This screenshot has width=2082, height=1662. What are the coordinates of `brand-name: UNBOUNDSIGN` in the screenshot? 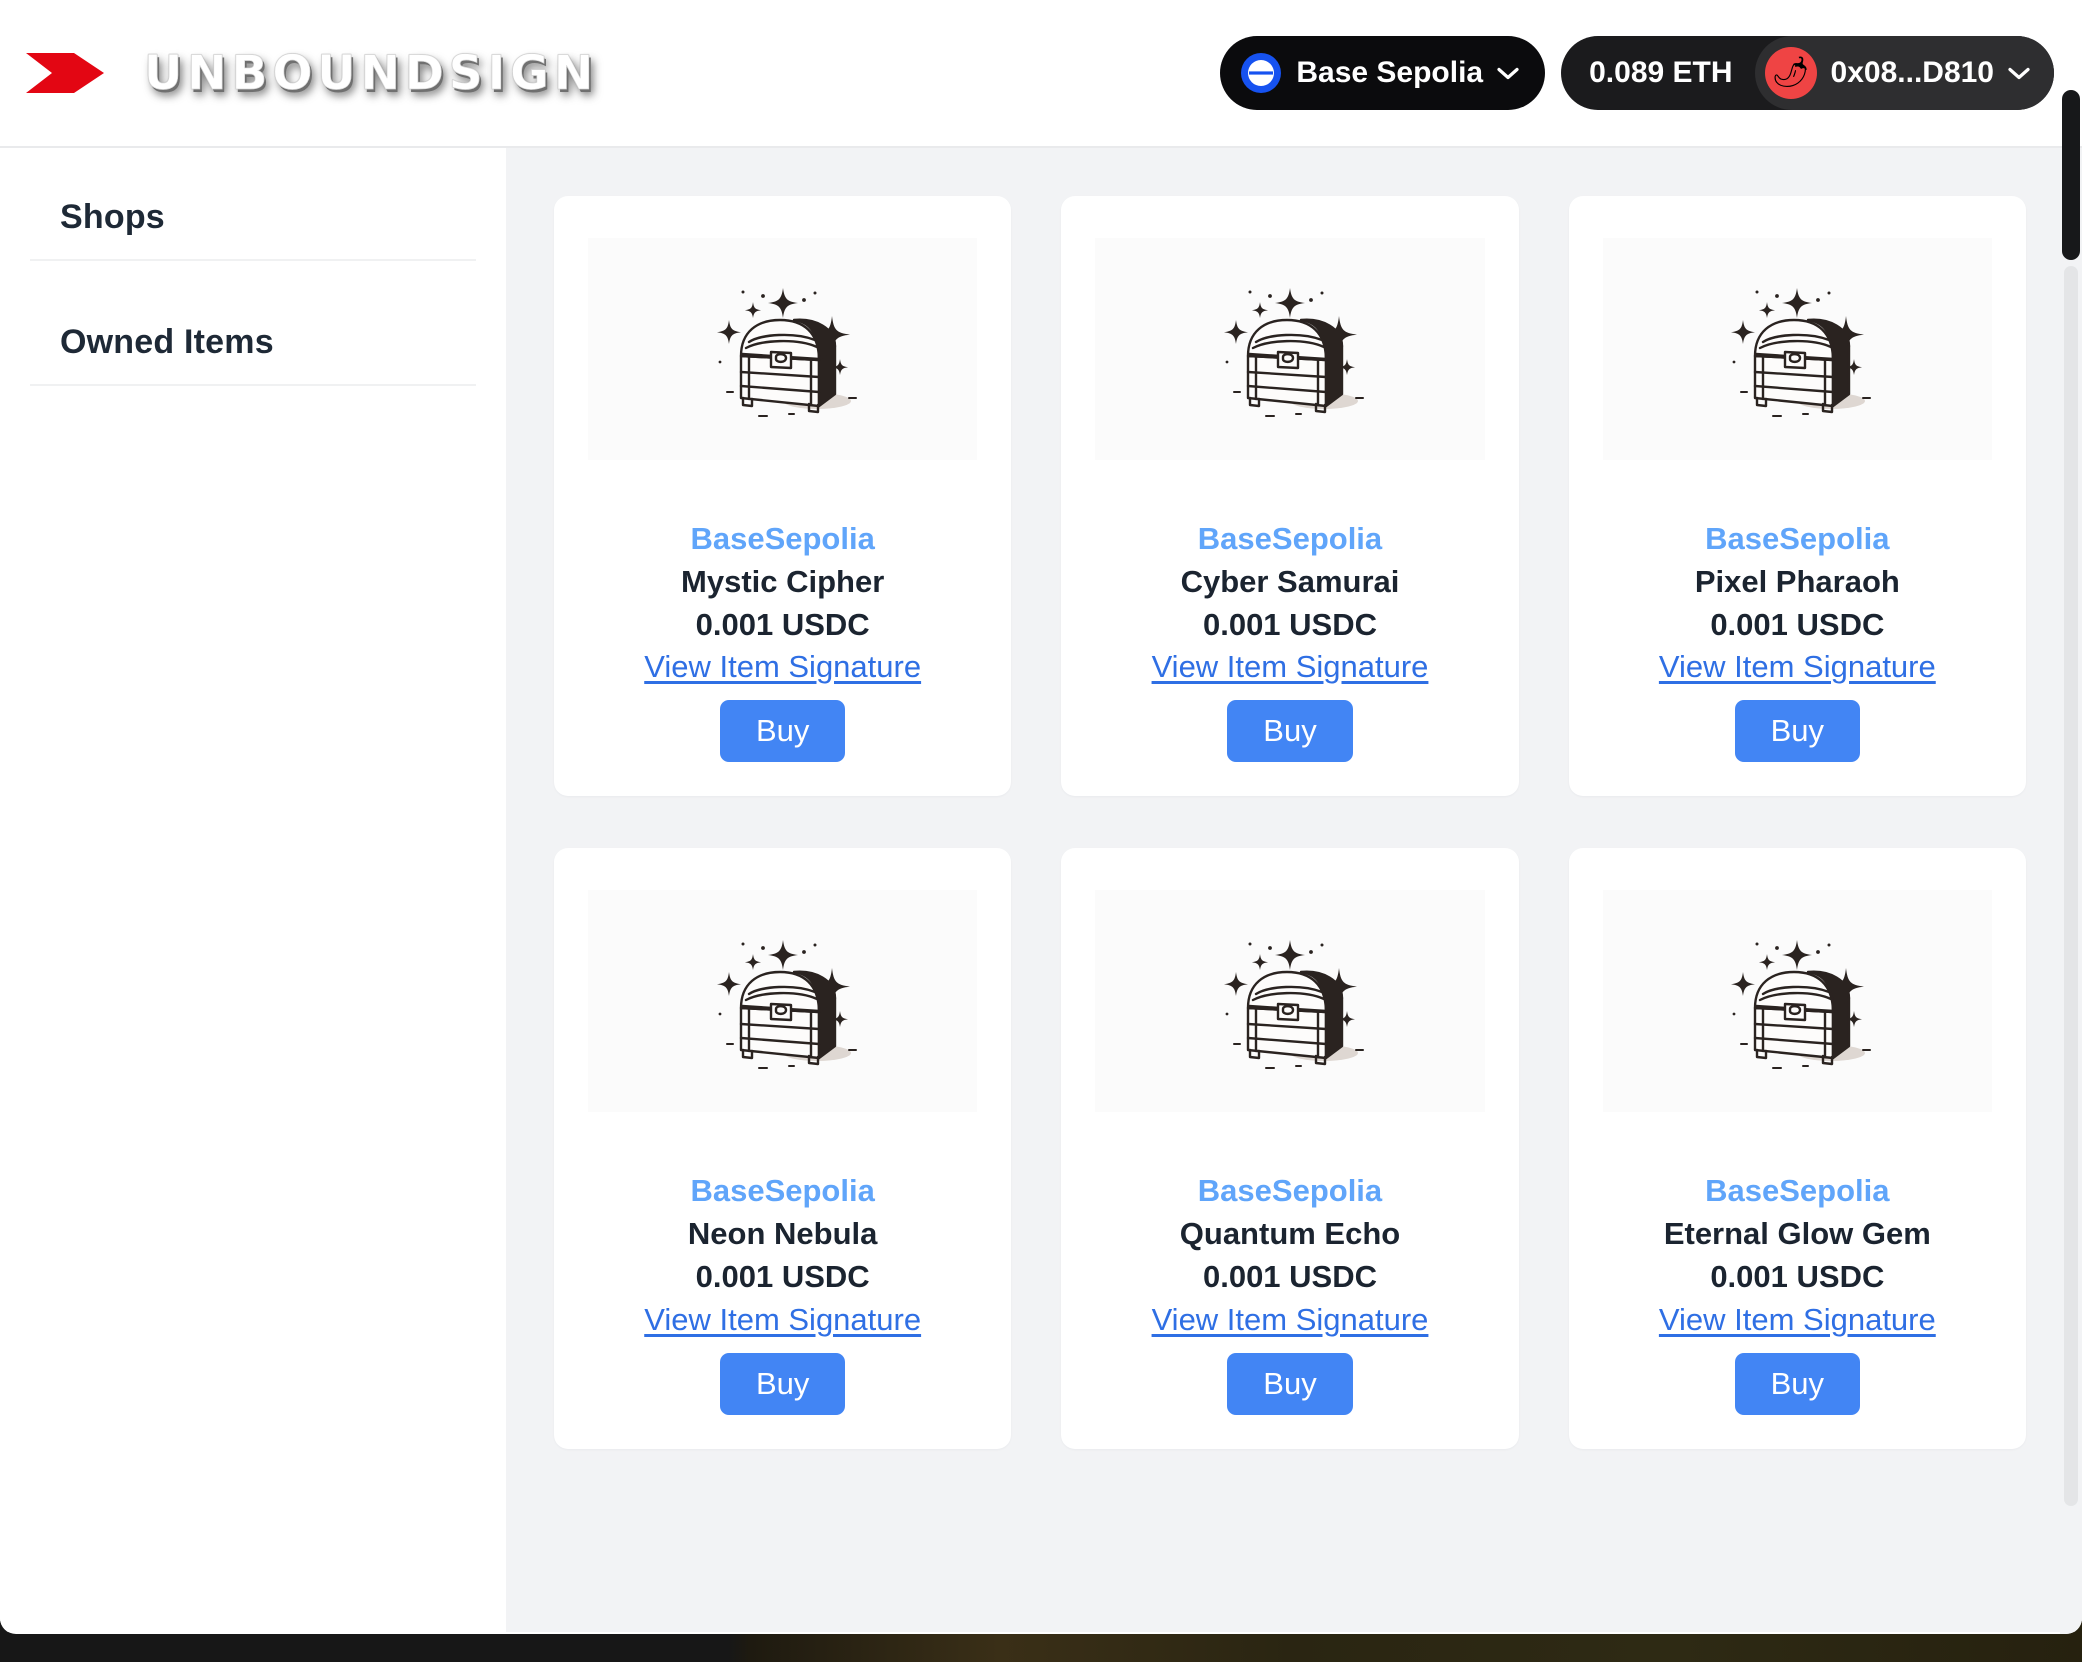 It's located at (371, 73).